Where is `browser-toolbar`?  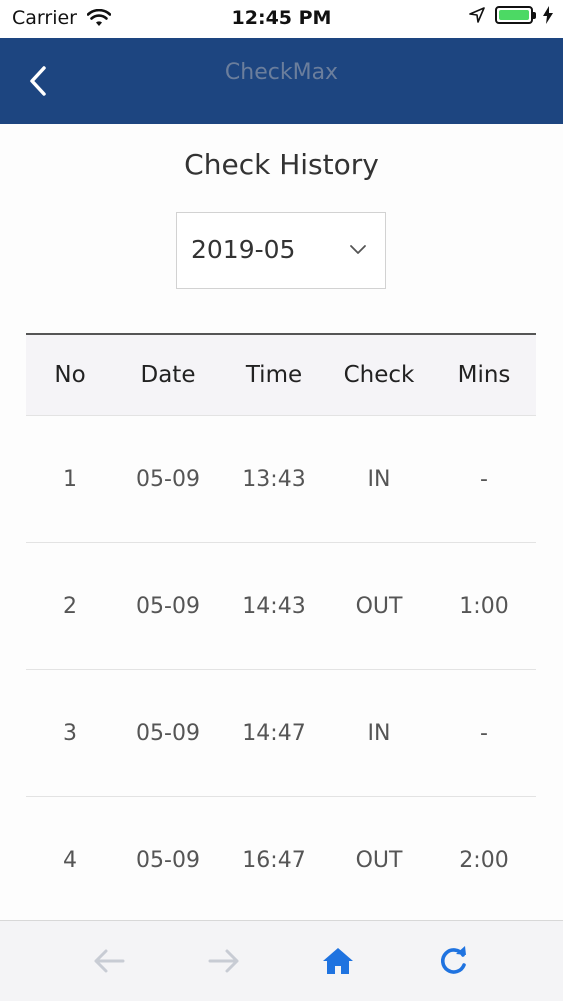
browser-toolbar is located at coordinates (281, 960).